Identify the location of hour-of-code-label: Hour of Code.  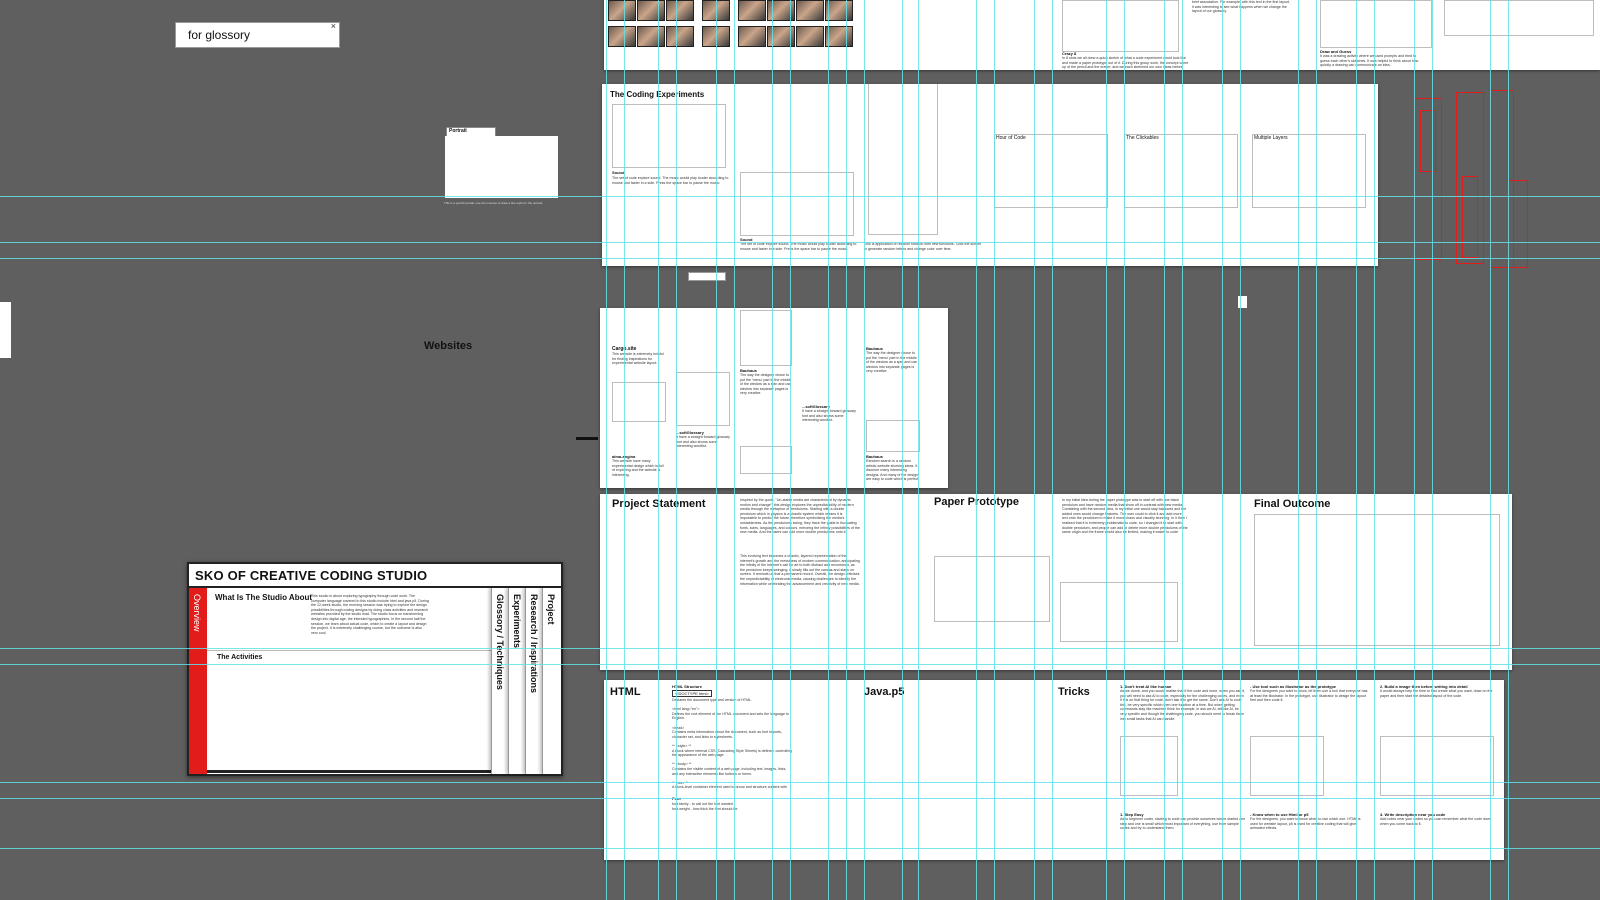
(1011, 138).